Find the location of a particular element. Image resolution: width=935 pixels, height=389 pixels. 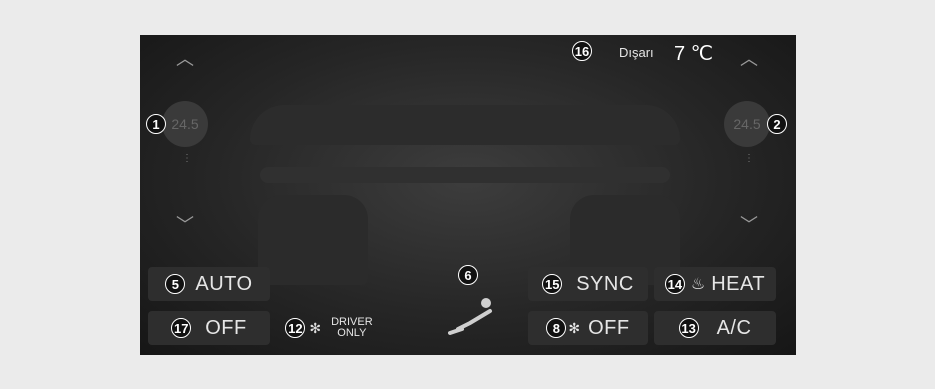

right-temp-dots-icon: ⋮ is located at coordinates (749, 158).